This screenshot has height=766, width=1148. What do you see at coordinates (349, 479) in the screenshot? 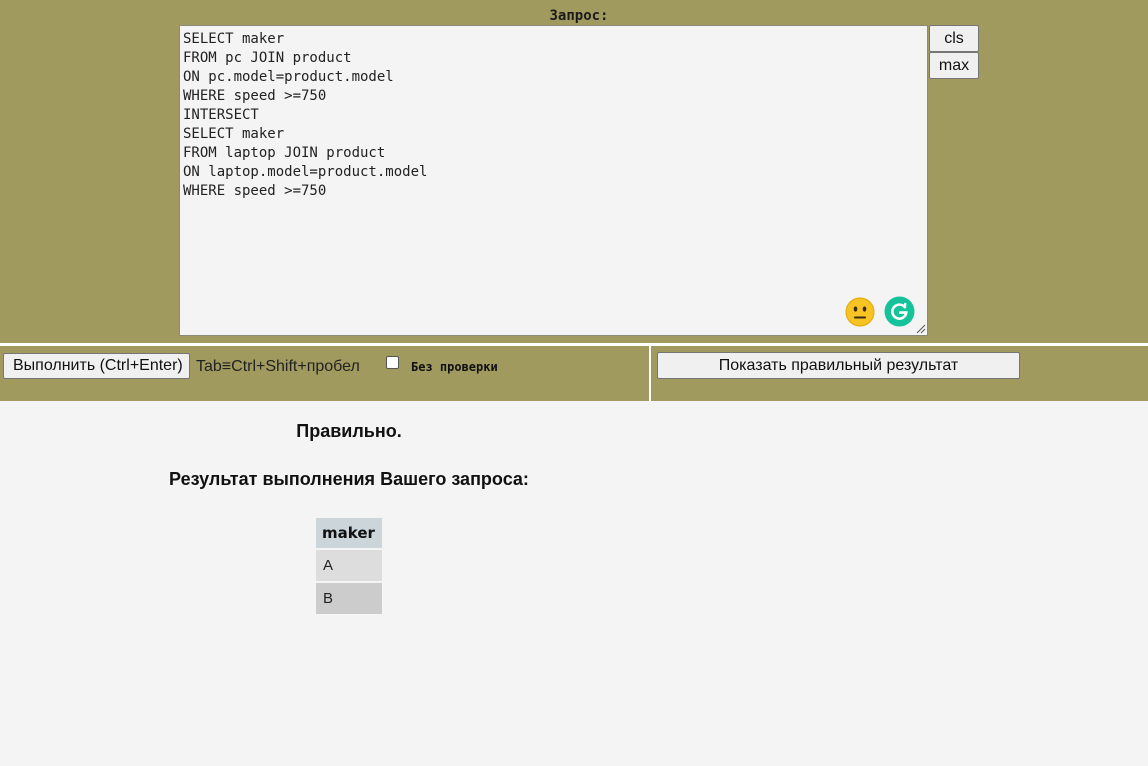
I see `result-title: Результат выполнения Вашего запроса:` at bounding box center [349, 479].